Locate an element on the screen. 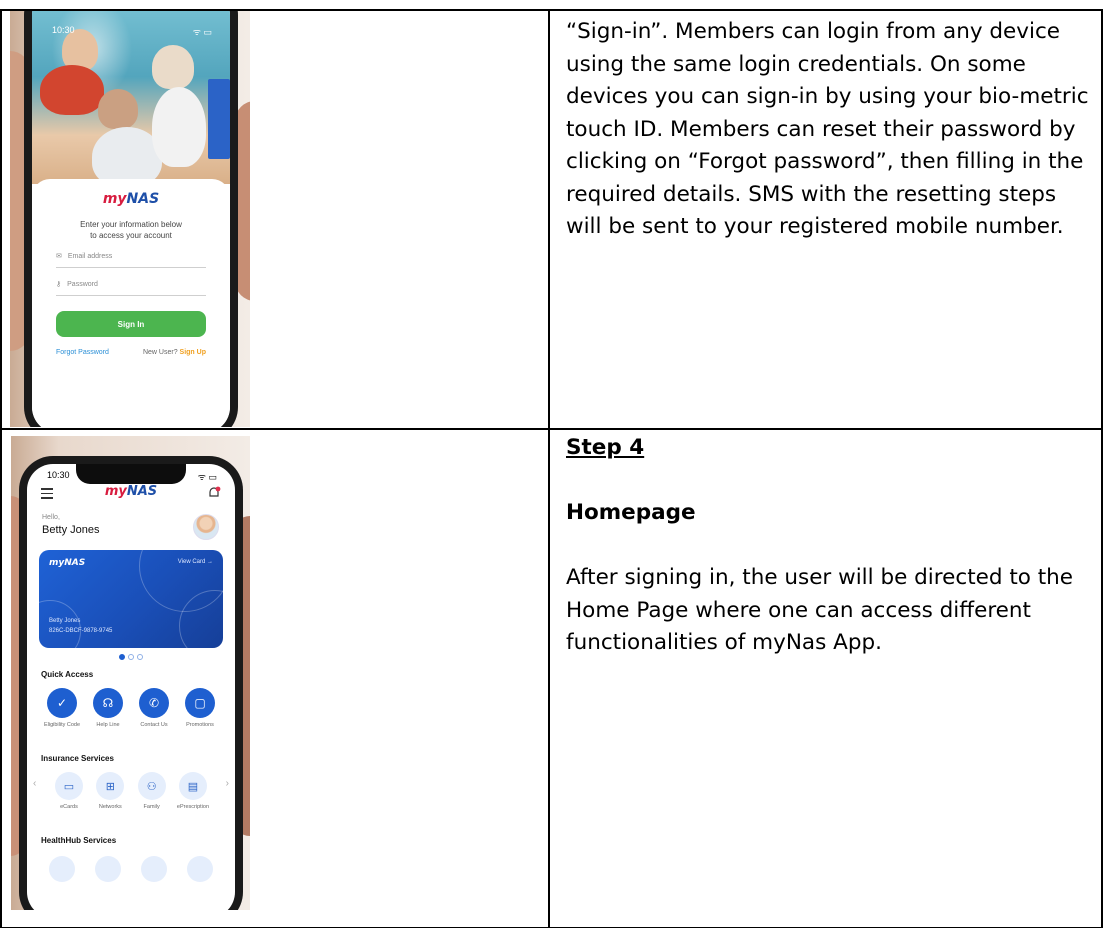 The height and width of the screenshot is (928, 1103). password-field: ⚷ Password is located at coordinates (131, 284).